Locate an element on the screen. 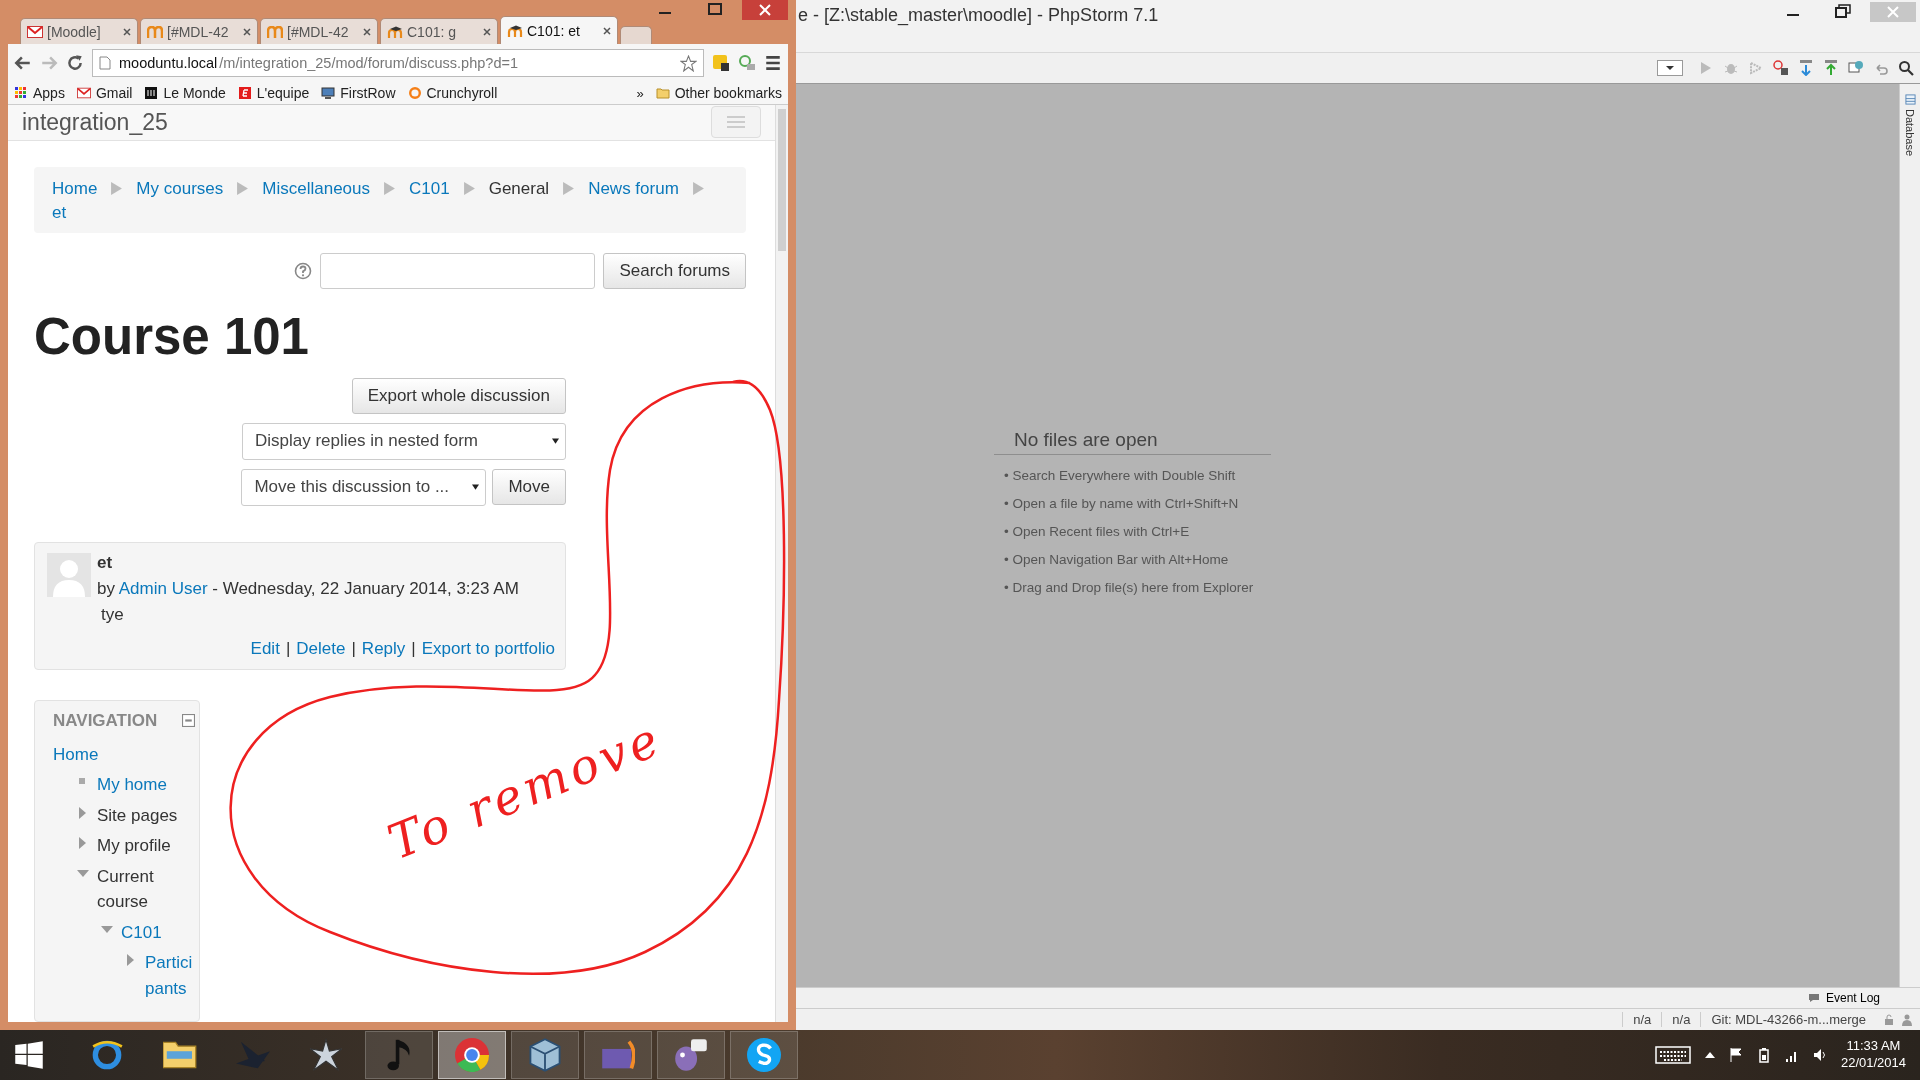 The height and width of the screenshot is (1080, 1920). clock: 11:33 AM 22/01/2014 is located at coordinates (1873, 1055).